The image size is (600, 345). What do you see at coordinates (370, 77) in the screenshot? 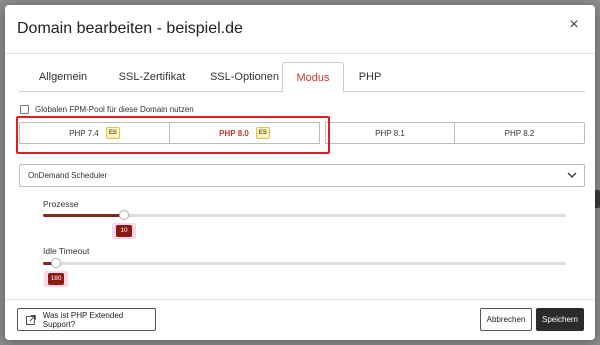
I see `tab-php: PHP` at bounding box center [370, 77].